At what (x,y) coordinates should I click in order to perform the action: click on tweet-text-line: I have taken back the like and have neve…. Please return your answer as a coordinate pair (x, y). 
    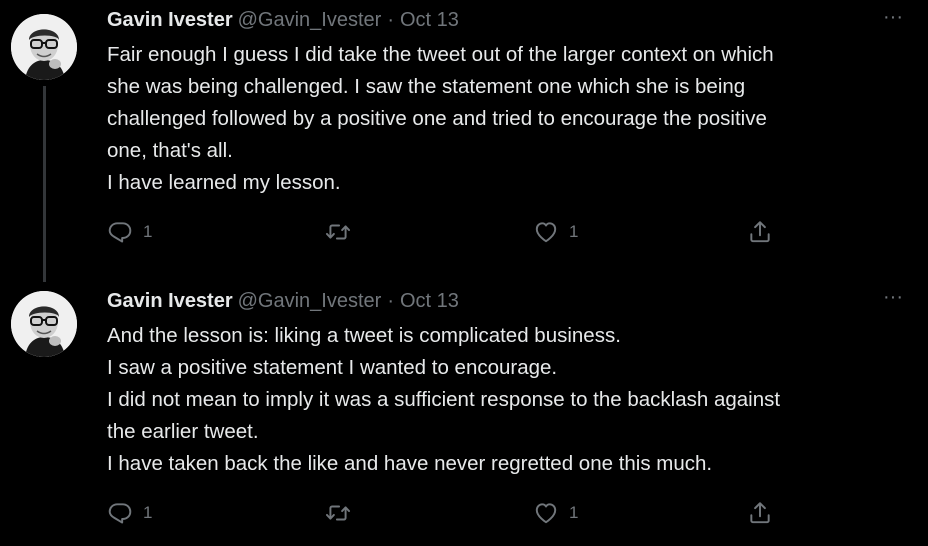
    Looking at the image, I should click on (410, 463).